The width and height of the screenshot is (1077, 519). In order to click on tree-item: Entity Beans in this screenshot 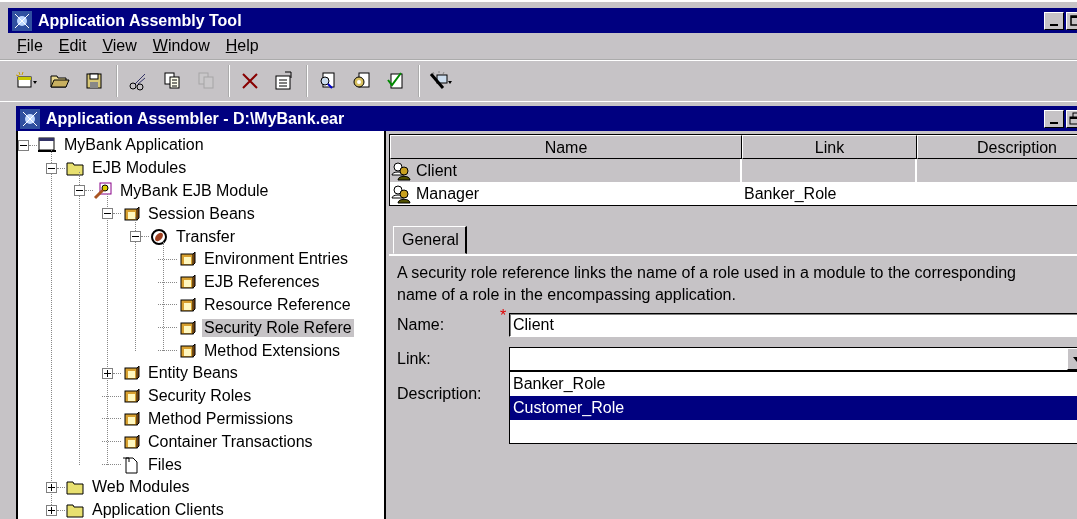, I will do `click(193, 373)`.